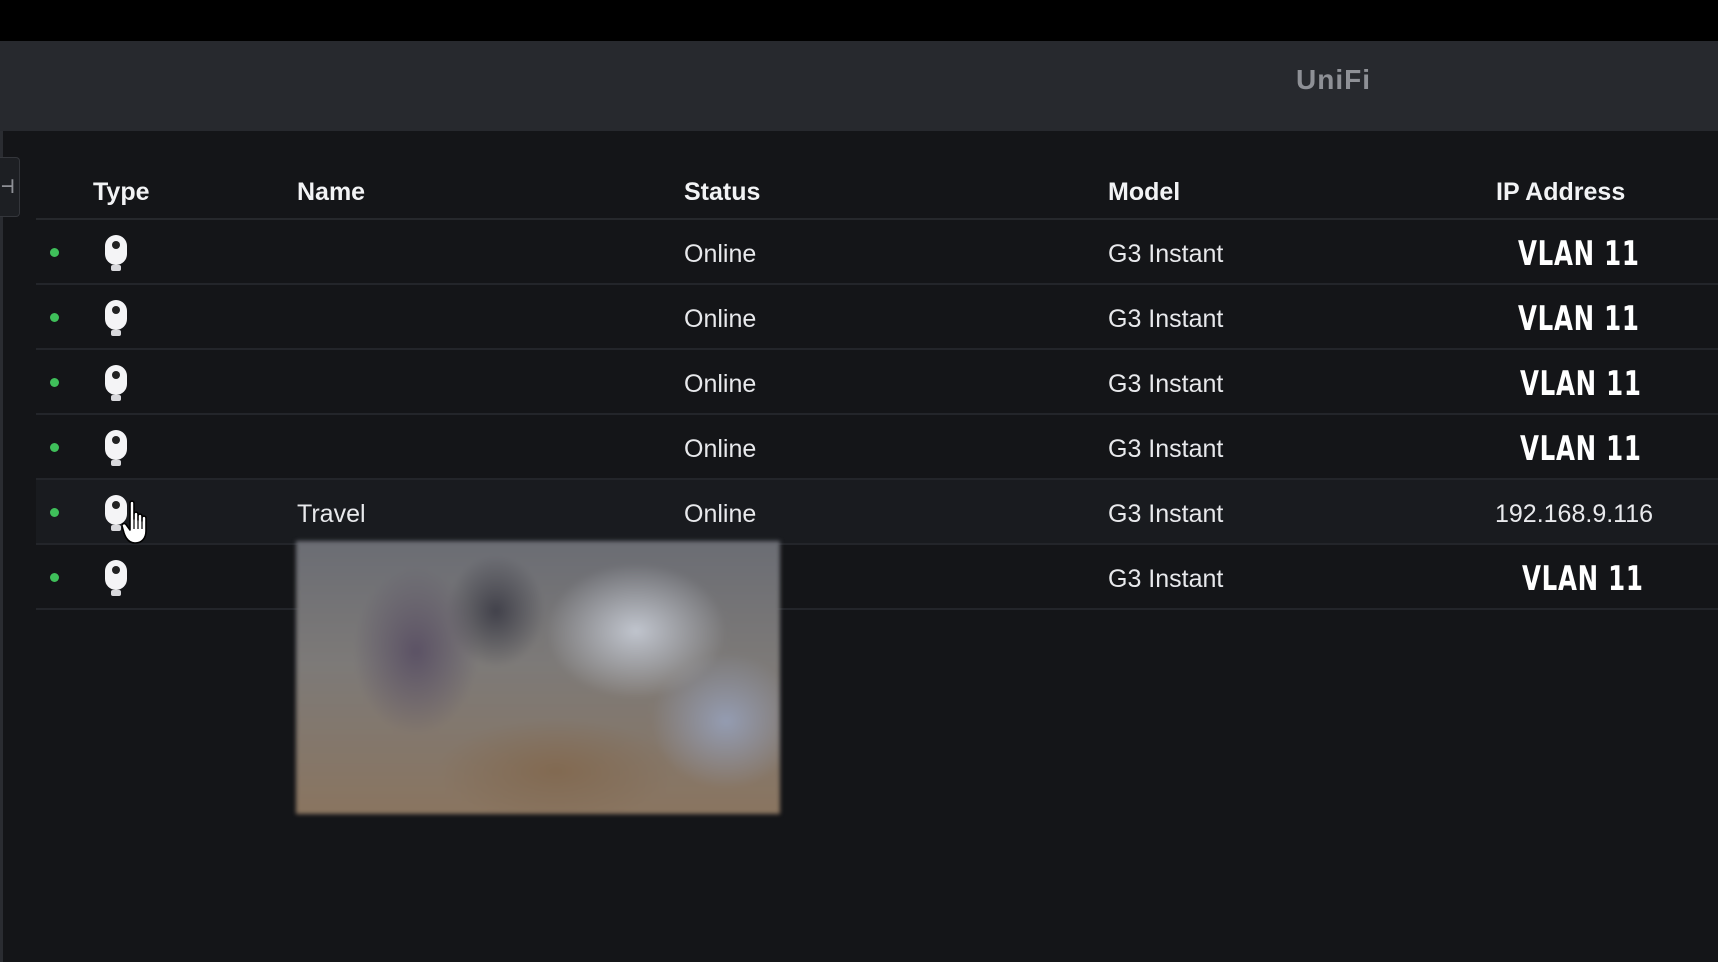 This screenshot has height=962, width=1718. What do you see at coordinates (859, 20) in the screenshot?
I see `letterbox-bar` at bounding box center [859, 20].